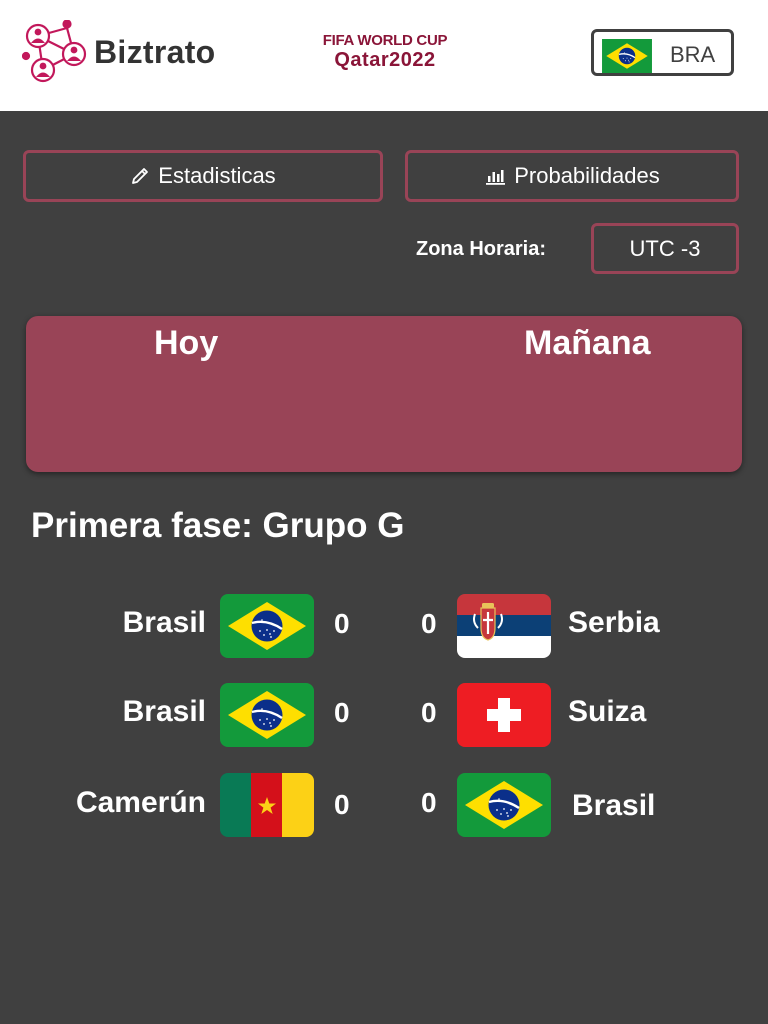 This screenshot has width=768, height=1024. Describe the element at coordinates (384, 806) in the screenshot. I see `match-row: Camerún 0 0 Brasil` at that location.